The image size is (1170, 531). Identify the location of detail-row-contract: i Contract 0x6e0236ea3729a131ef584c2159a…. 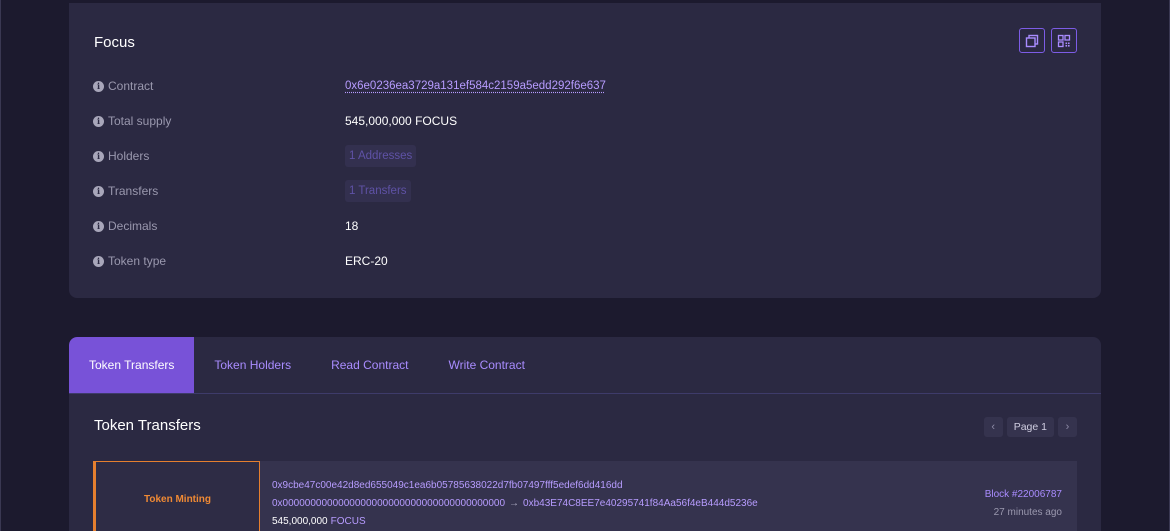
(349, 86).